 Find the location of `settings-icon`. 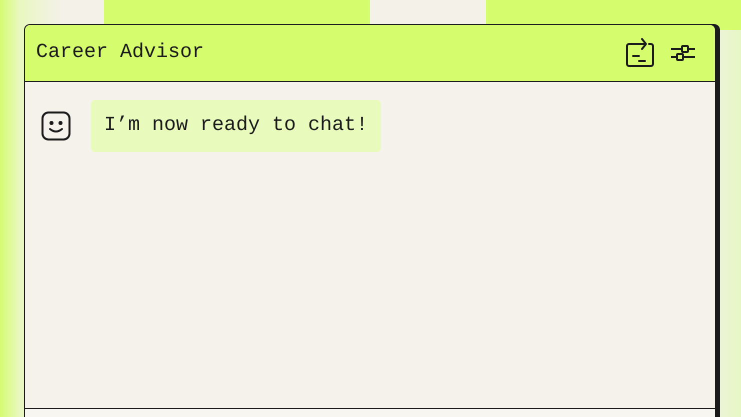

settings-icon is located at coordinates (683, 53).